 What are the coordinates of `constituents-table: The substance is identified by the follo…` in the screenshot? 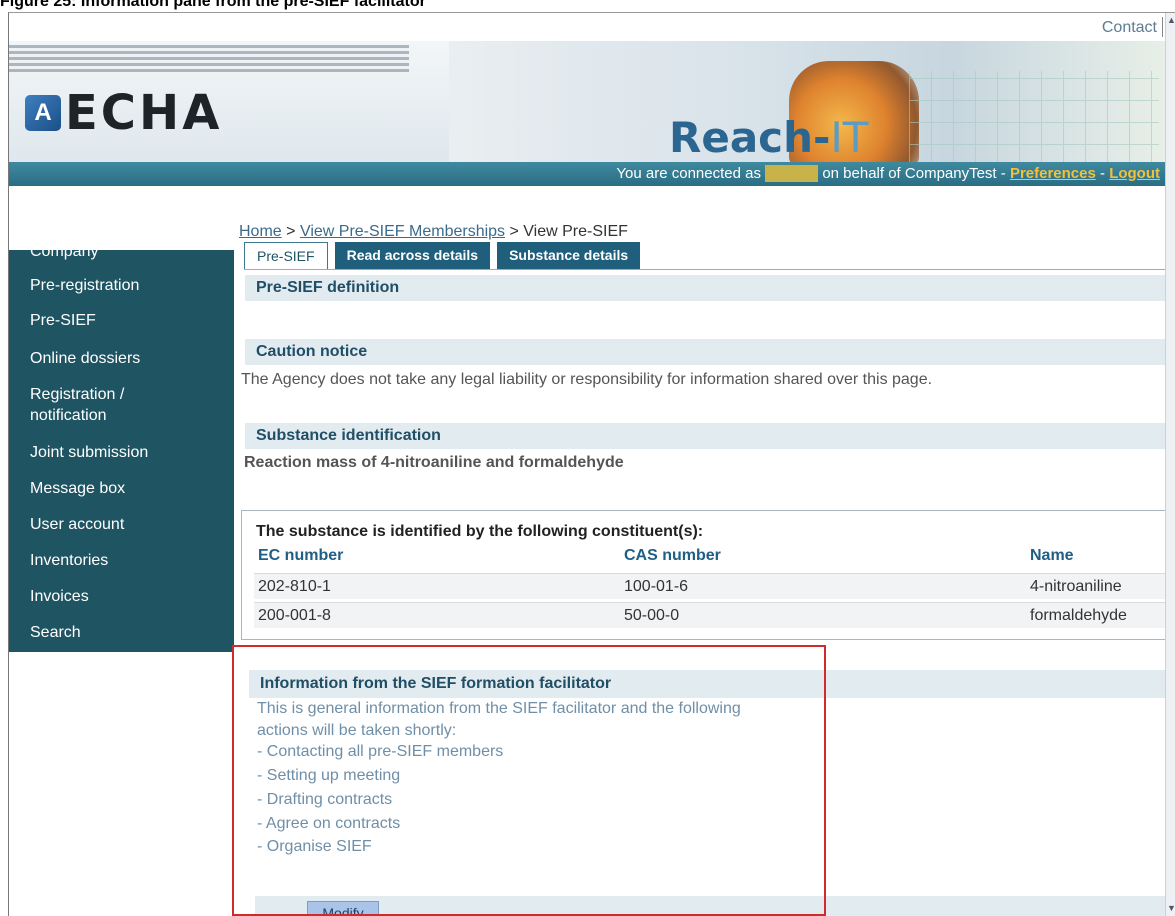 It's located at (704, 575).